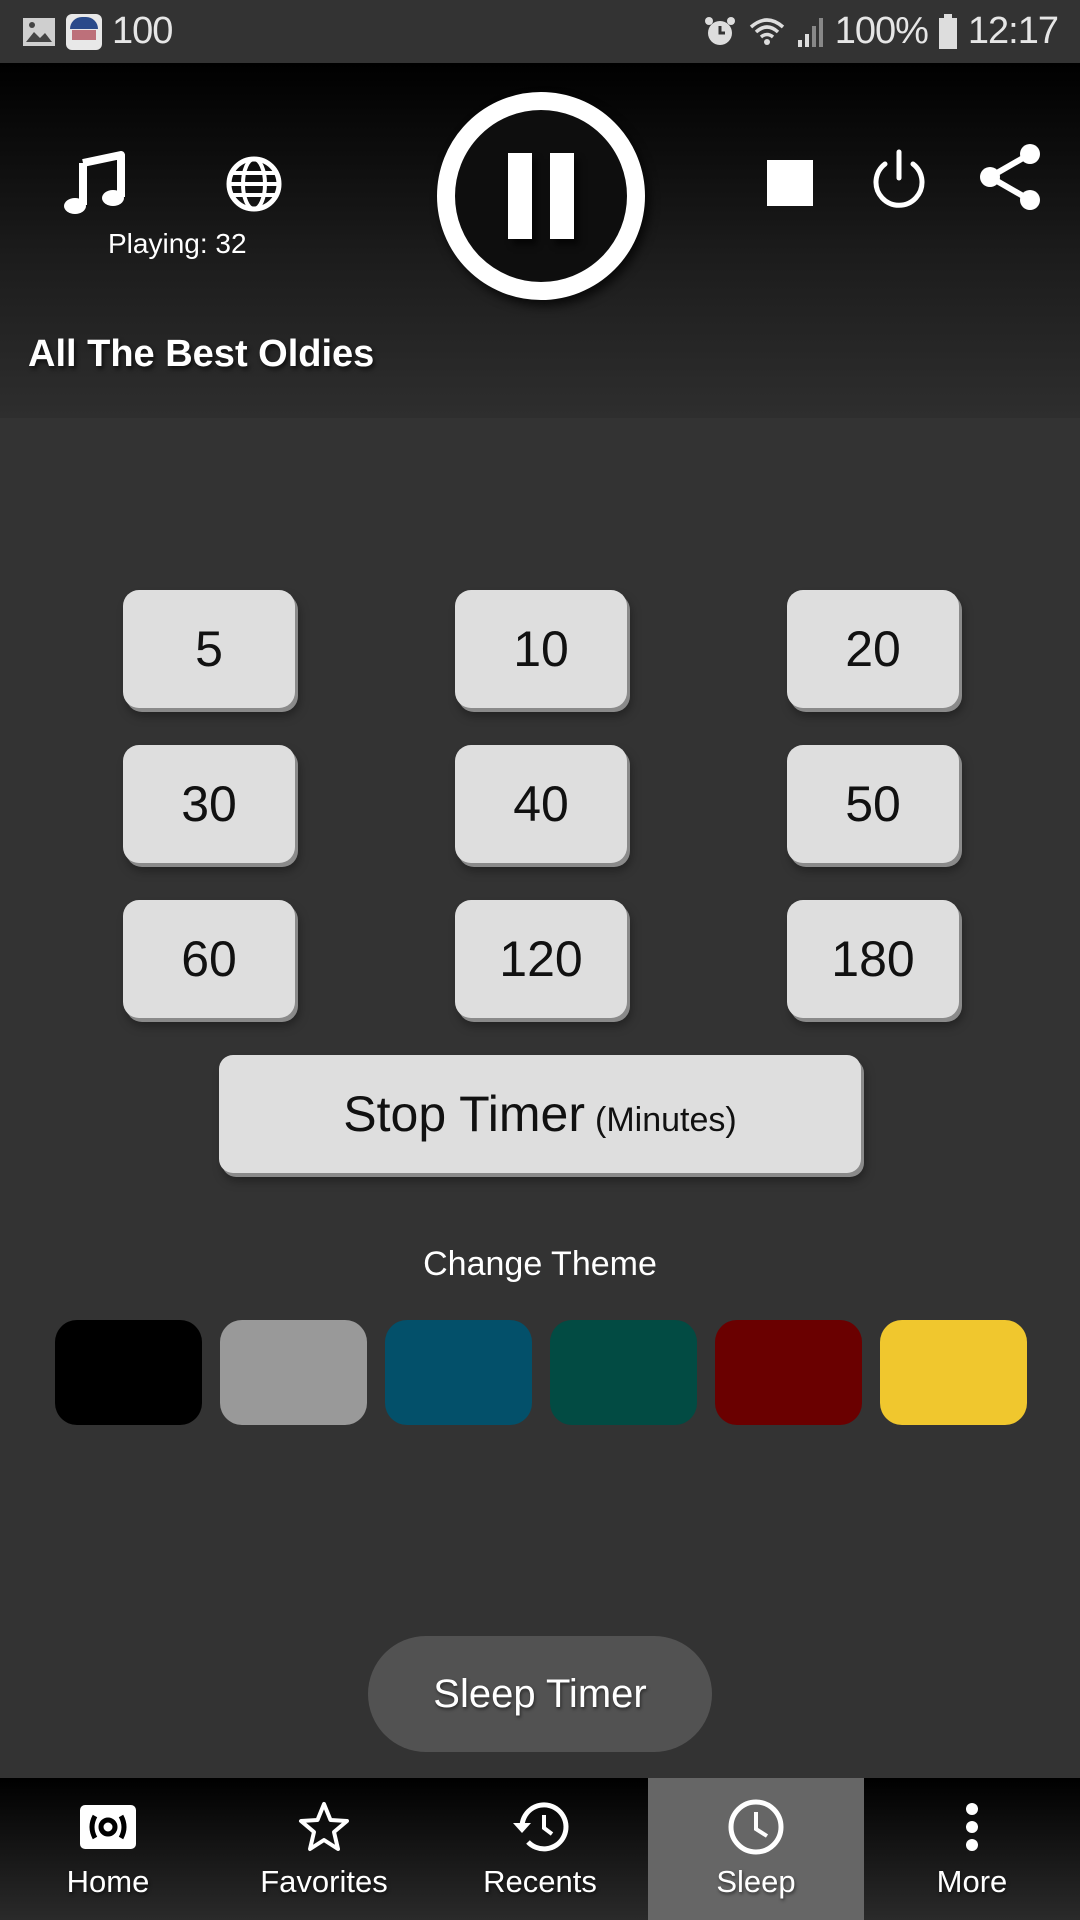  What do you see at coordinates (719, 30) in the screenshot?
I see `alarm-icon` at bounding box center [719, 30].